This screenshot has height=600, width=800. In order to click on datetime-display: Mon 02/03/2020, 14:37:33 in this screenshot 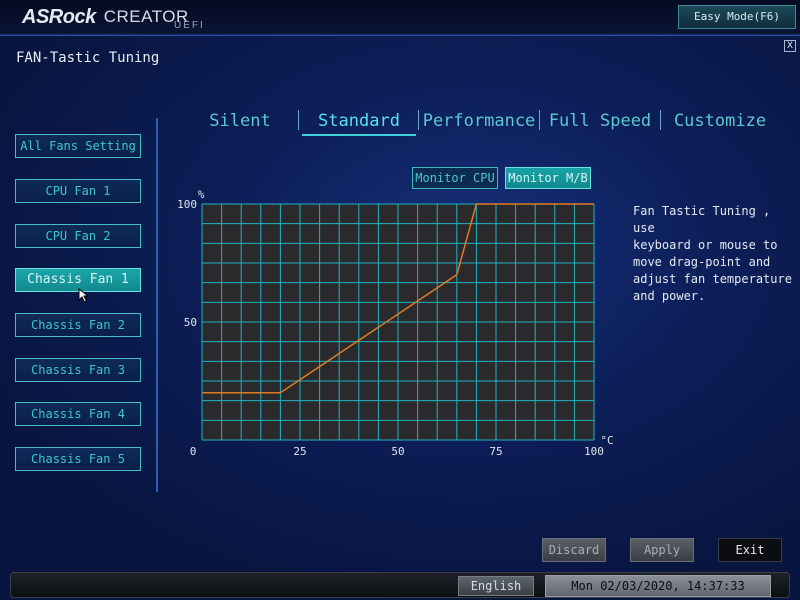, I will do `click(658, 586)`.